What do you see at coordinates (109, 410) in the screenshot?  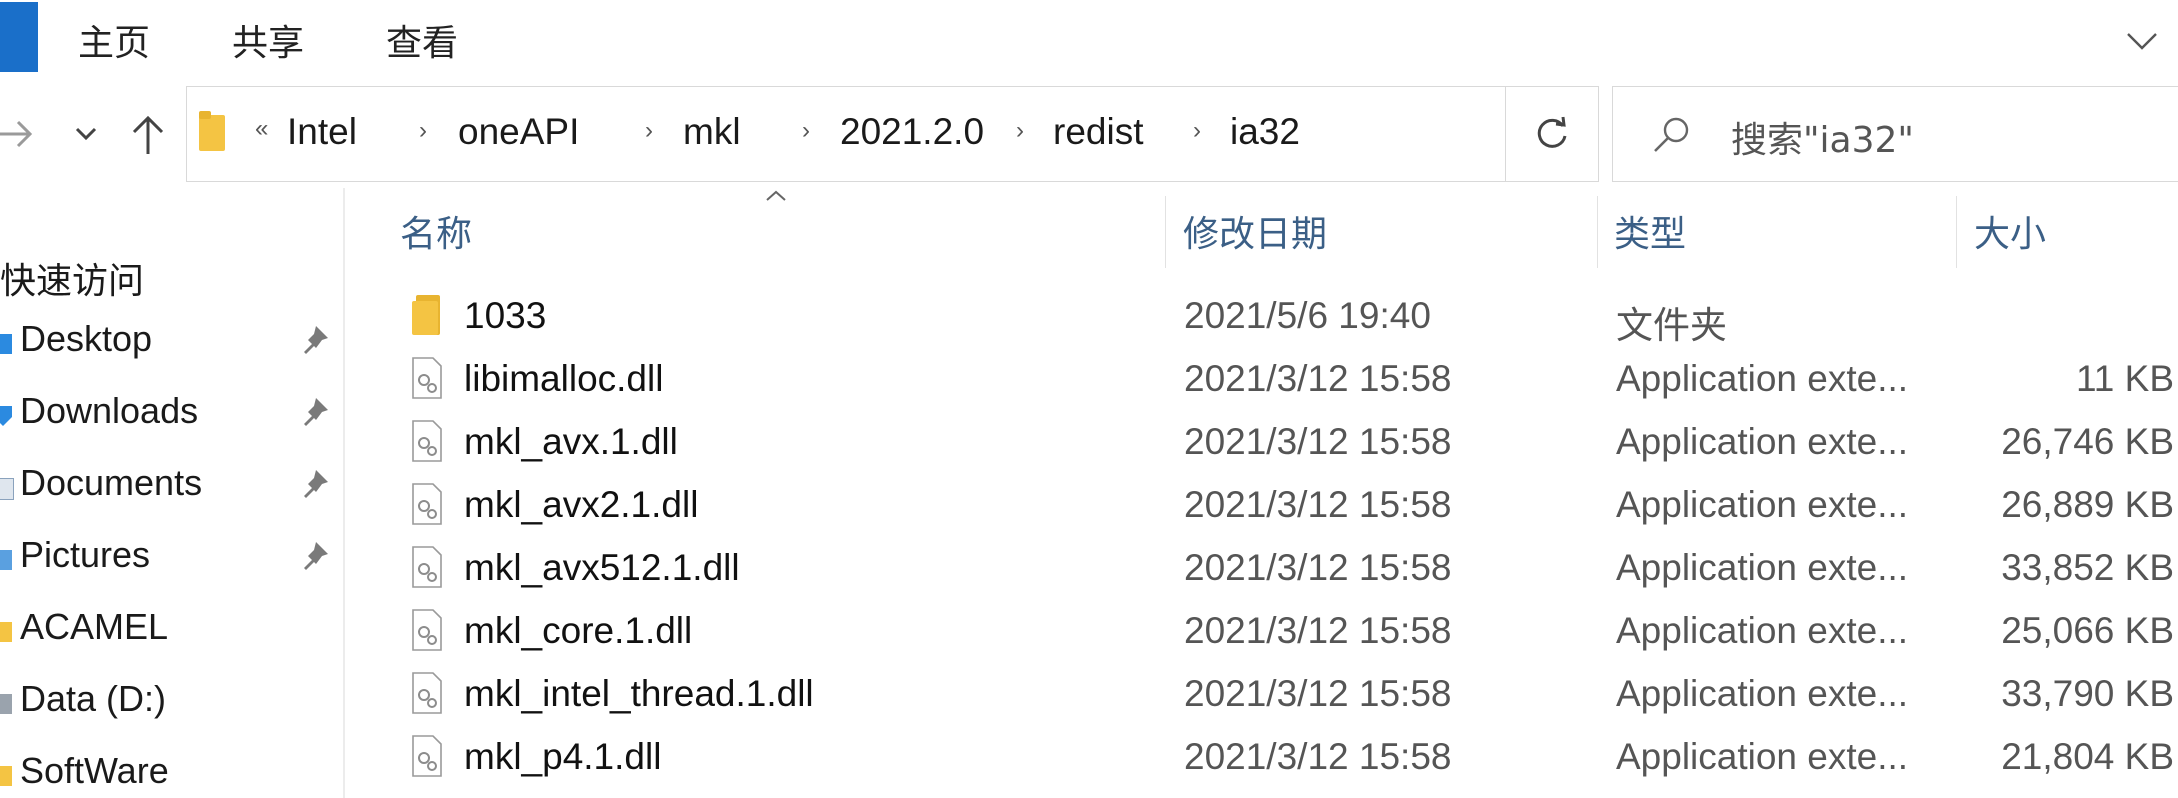 I see `sidebar-item-label: Downloads` at bounding box center [109, 410].